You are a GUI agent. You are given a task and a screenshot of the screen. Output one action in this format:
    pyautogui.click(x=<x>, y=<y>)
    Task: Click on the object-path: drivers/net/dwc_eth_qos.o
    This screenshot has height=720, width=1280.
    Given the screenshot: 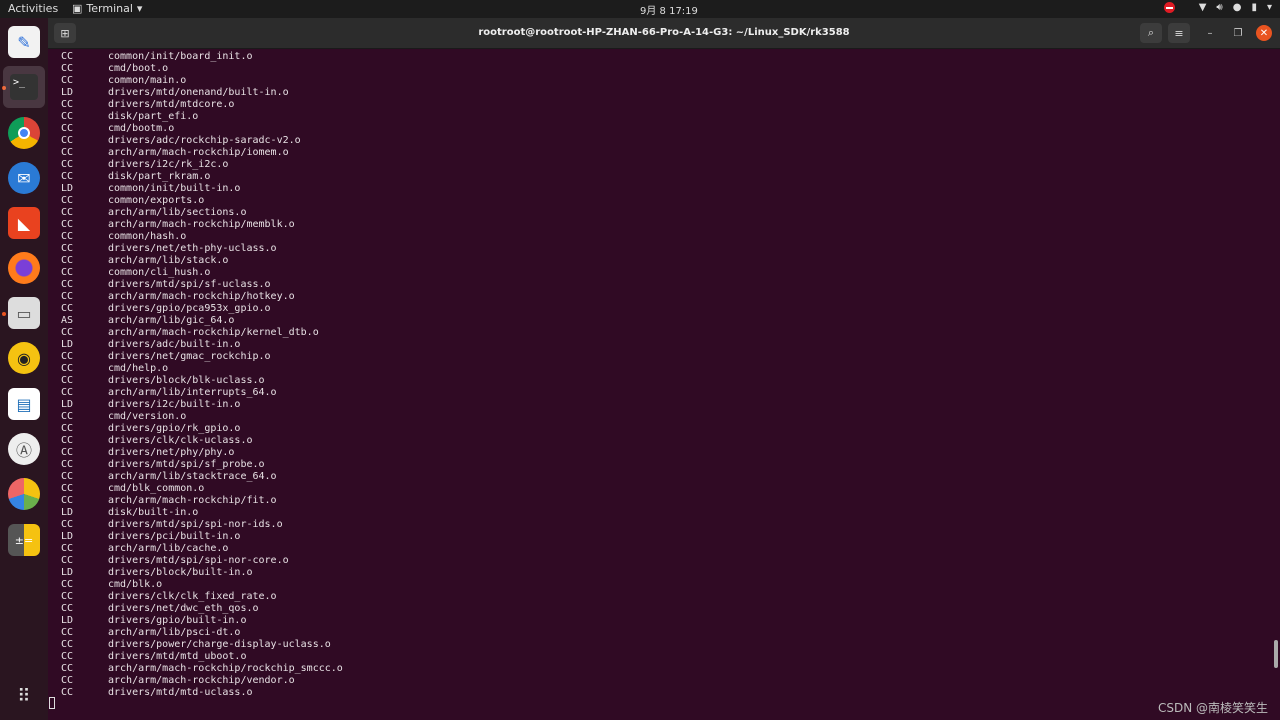 What is the action you would take?
    pyautogui.click(x=183, y=608)
    